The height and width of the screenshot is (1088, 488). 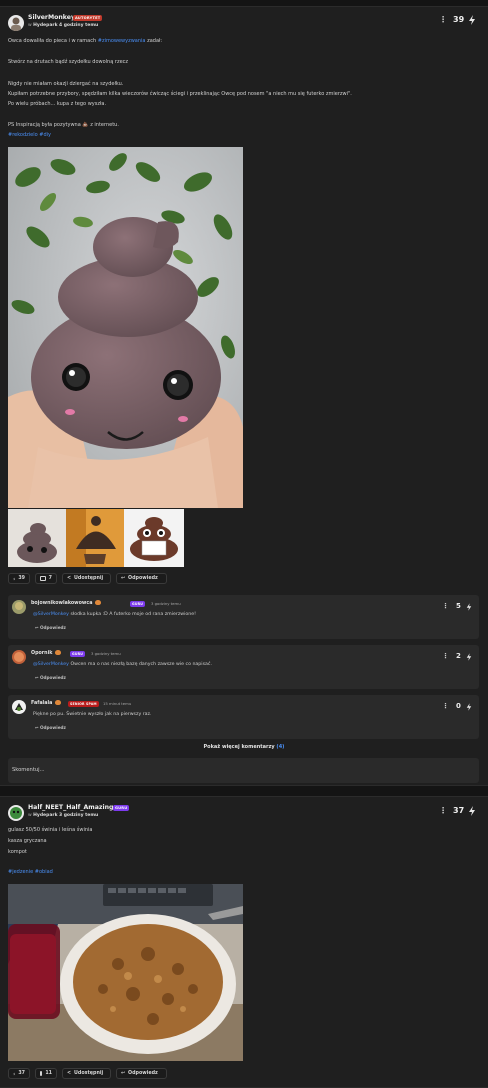 I want to click on hashtag-link: #zimowewyzwania, so click(x=122, y=41).